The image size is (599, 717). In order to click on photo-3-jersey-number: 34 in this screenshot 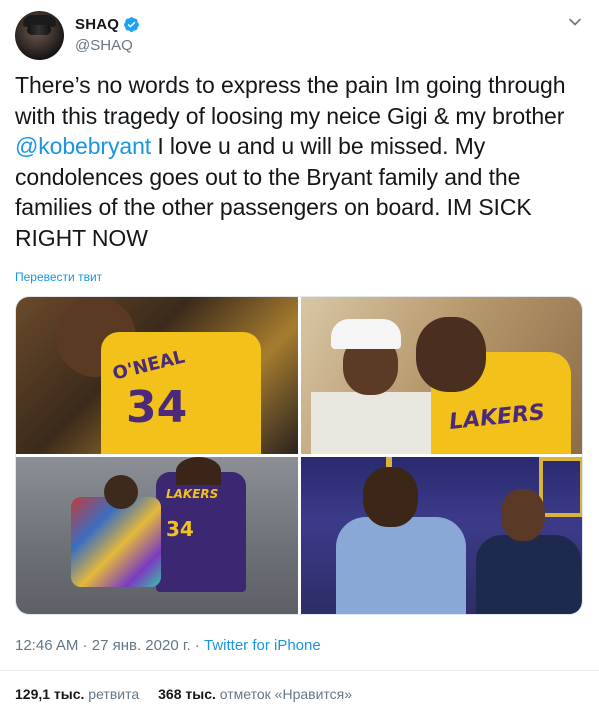, I will do `click(180, 529)`.